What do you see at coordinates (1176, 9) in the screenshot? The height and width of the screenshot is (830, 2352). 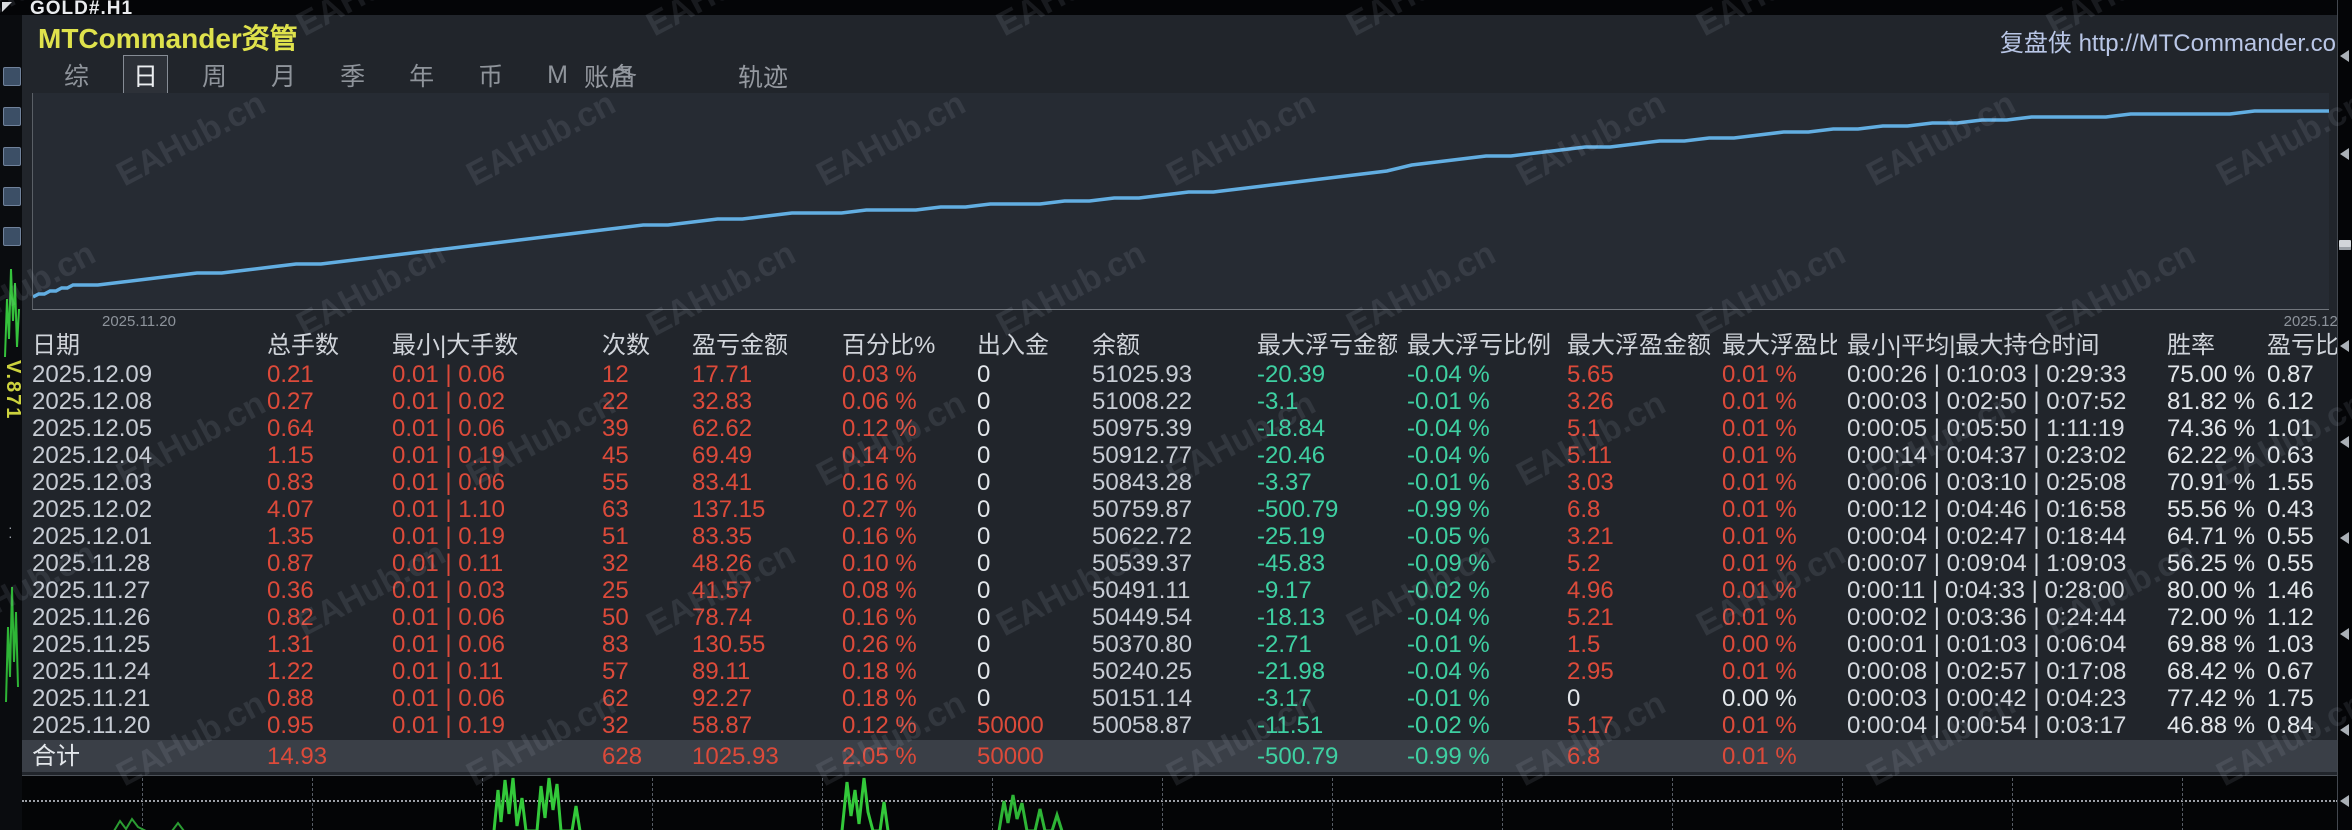 I see `underlying-chart-top-strip: GOLD#.H1` at bounding box center [1176, 9].